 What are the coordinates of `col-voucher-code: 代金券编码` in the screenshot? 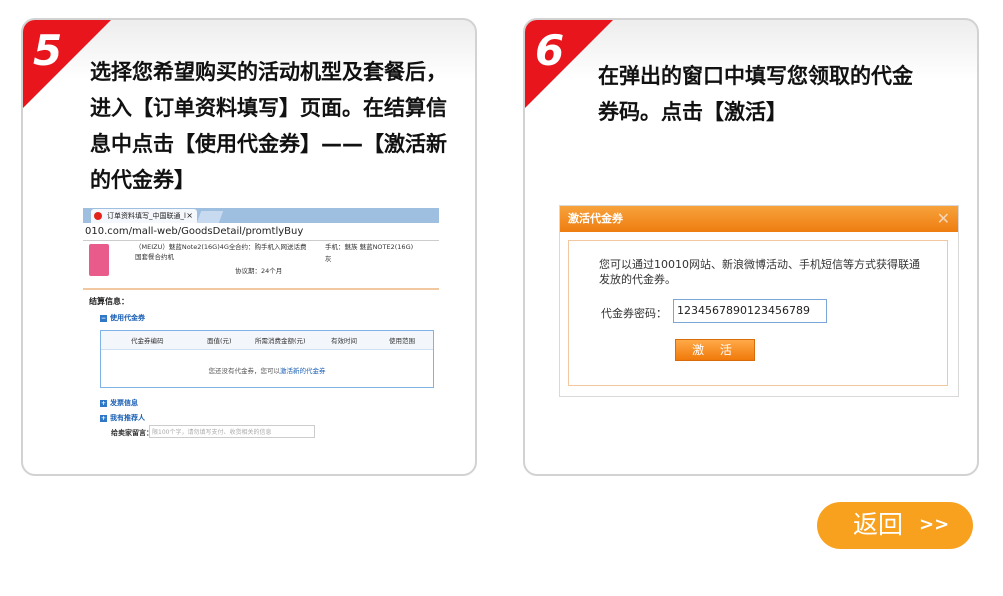 It's located at (147, 341).